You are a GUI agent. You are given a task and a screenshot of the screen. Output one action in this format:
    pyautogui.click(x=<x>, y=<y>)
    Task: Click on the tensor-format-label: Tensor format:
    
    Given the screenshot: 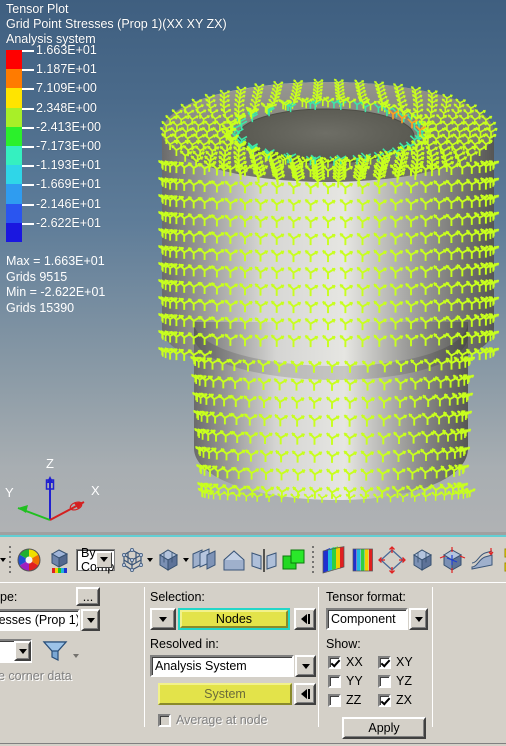 What is the action you would take?
    pyautogui.click(x=366, y=597)
    